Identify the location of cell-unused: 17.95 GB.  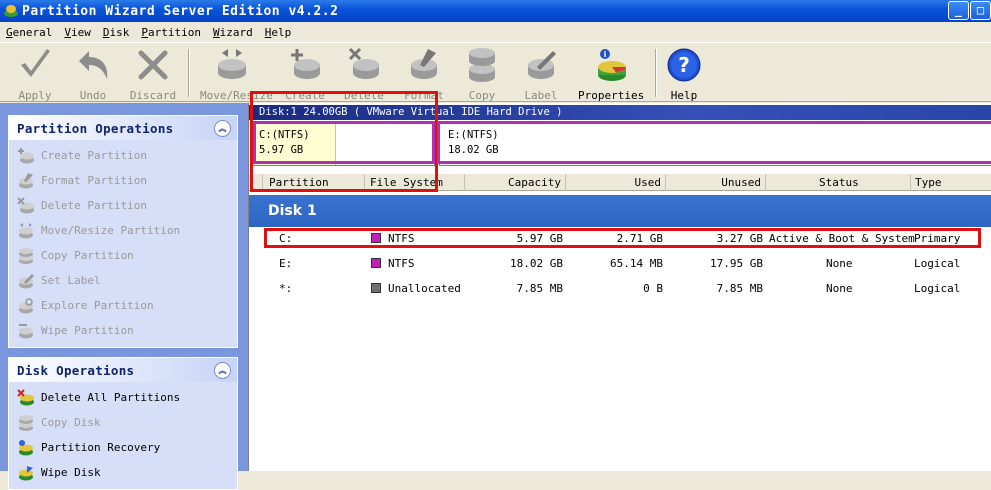
(736, 263).